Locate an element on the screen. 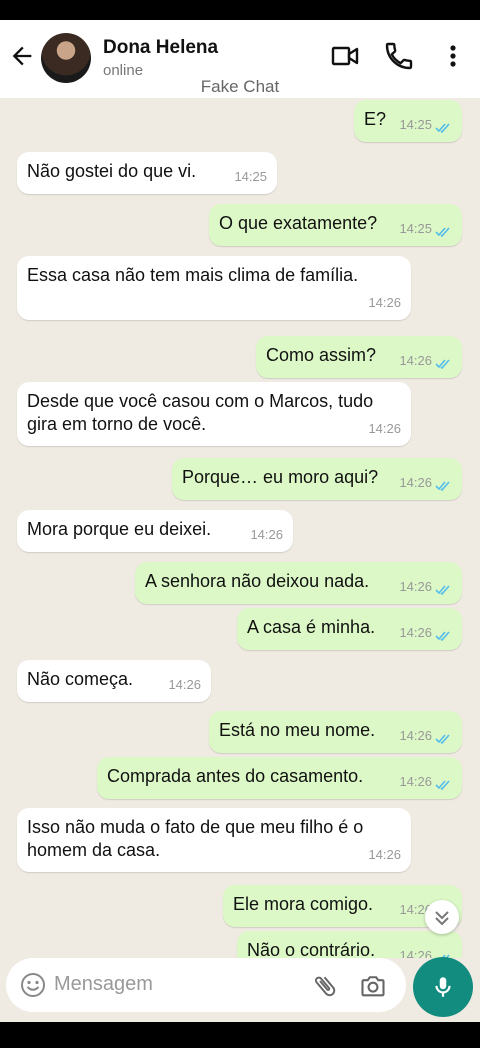 The width and height of the screenshot is (480, 1048). outgoing-message: A senhora não deixou nada. 14:26 is located at coordinates (298, 583).